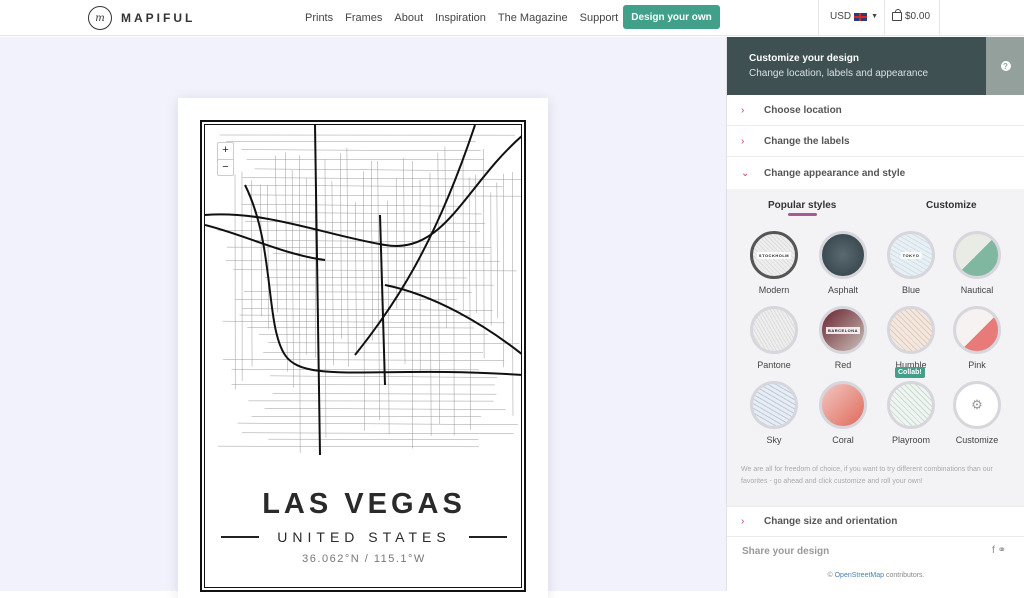 The height and width of the screenshot is (598, 1024). What do you see at coordinates (843, 440) in the screenshot?
I see `style-label: Coral` at bounding box center [843, 440].